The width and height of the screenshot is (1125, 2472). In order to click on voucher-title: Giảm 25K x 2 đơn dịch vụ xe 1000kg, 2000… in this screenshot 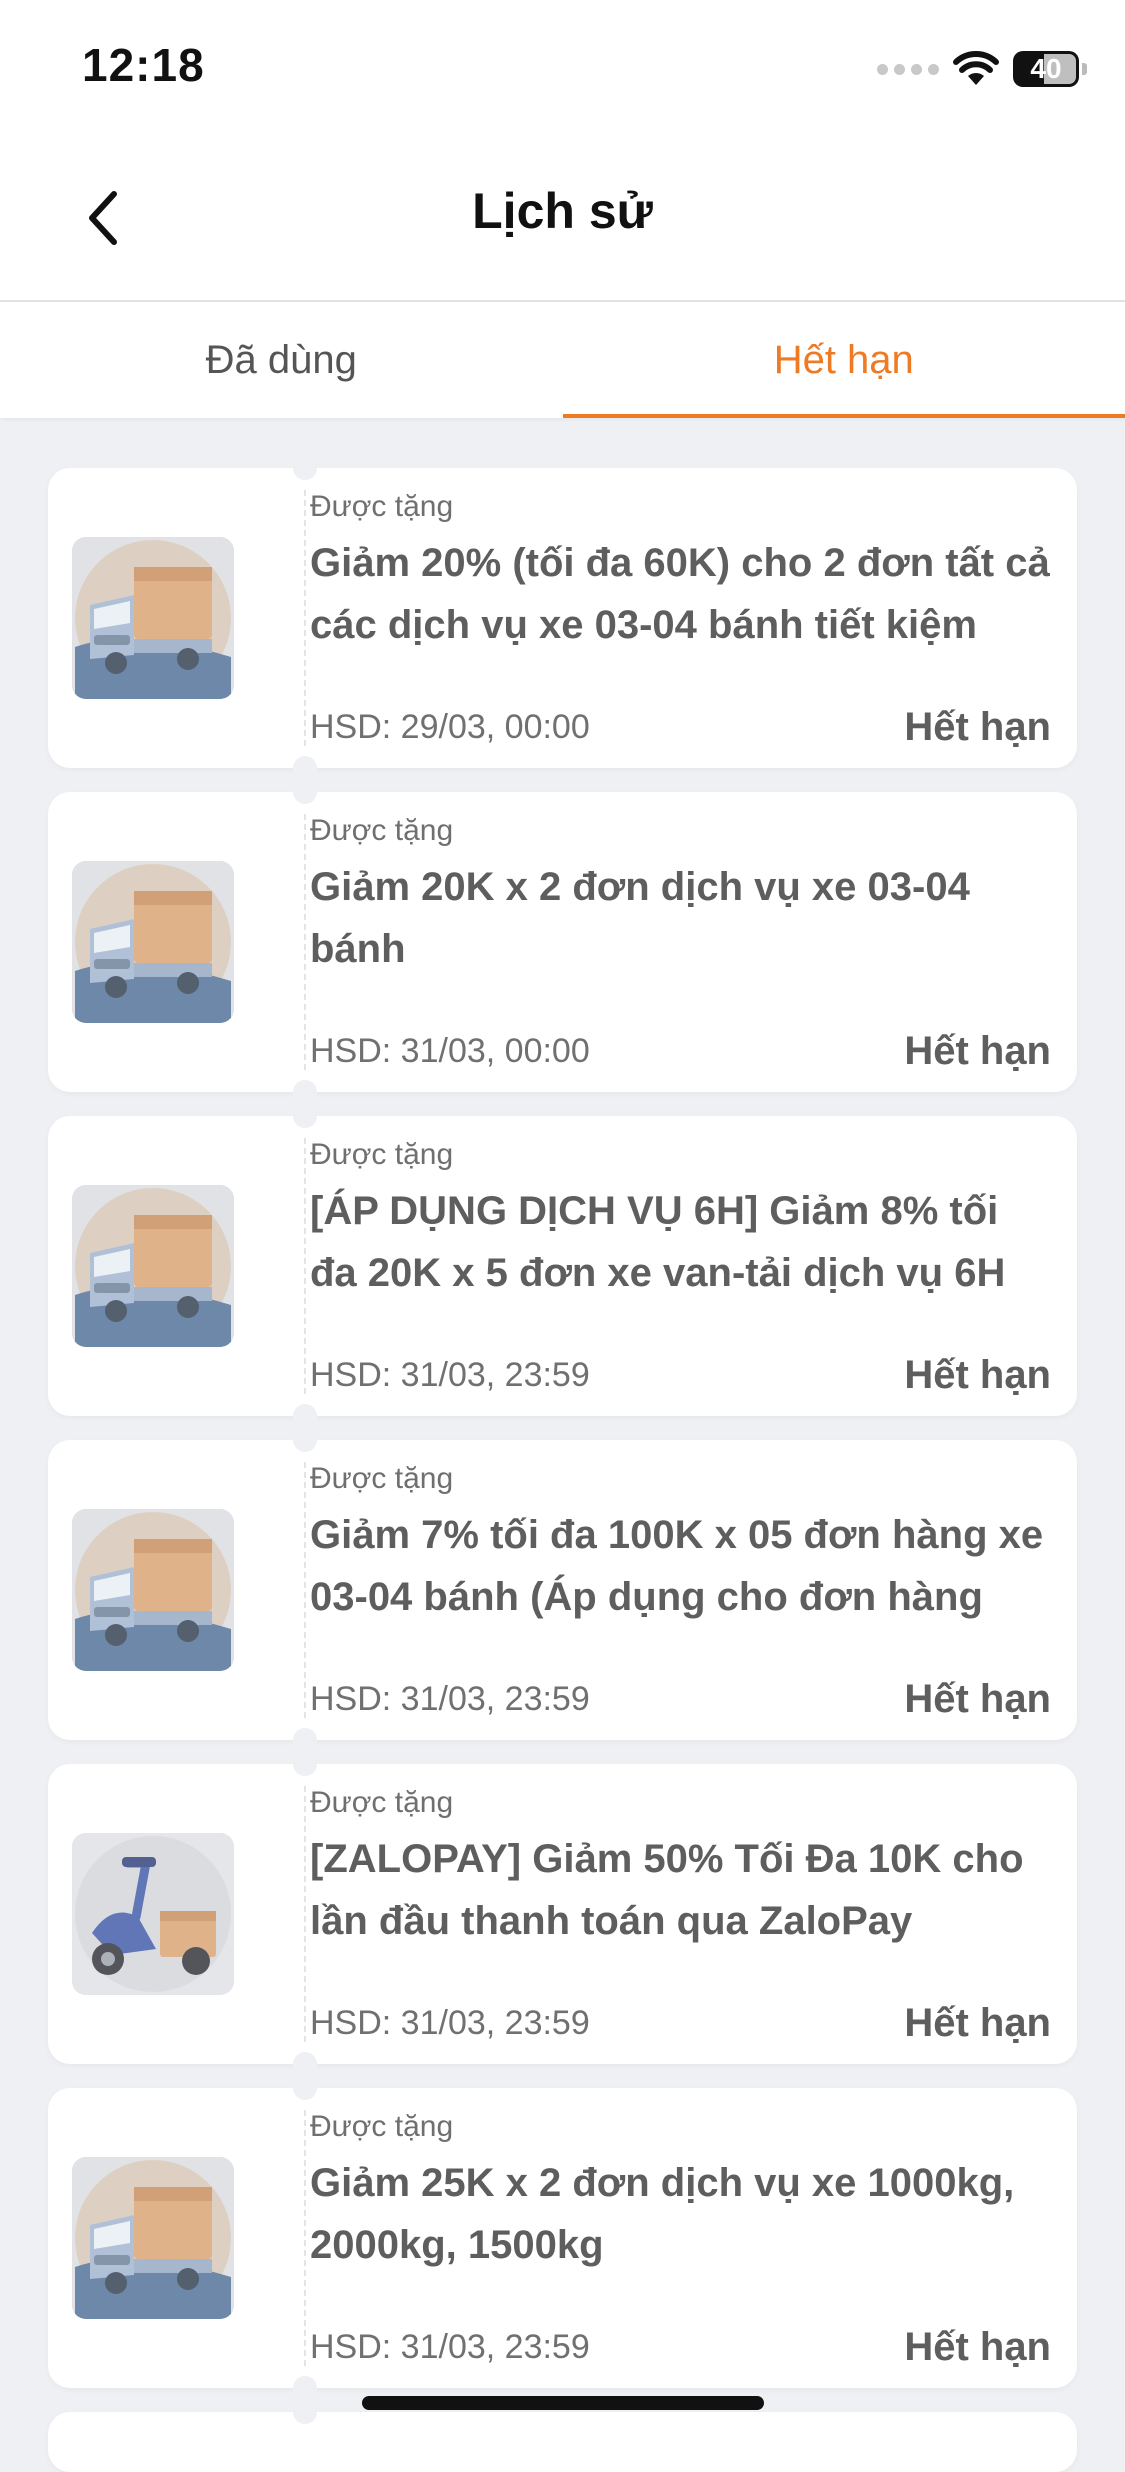, I will do `click(680, 2214)`.